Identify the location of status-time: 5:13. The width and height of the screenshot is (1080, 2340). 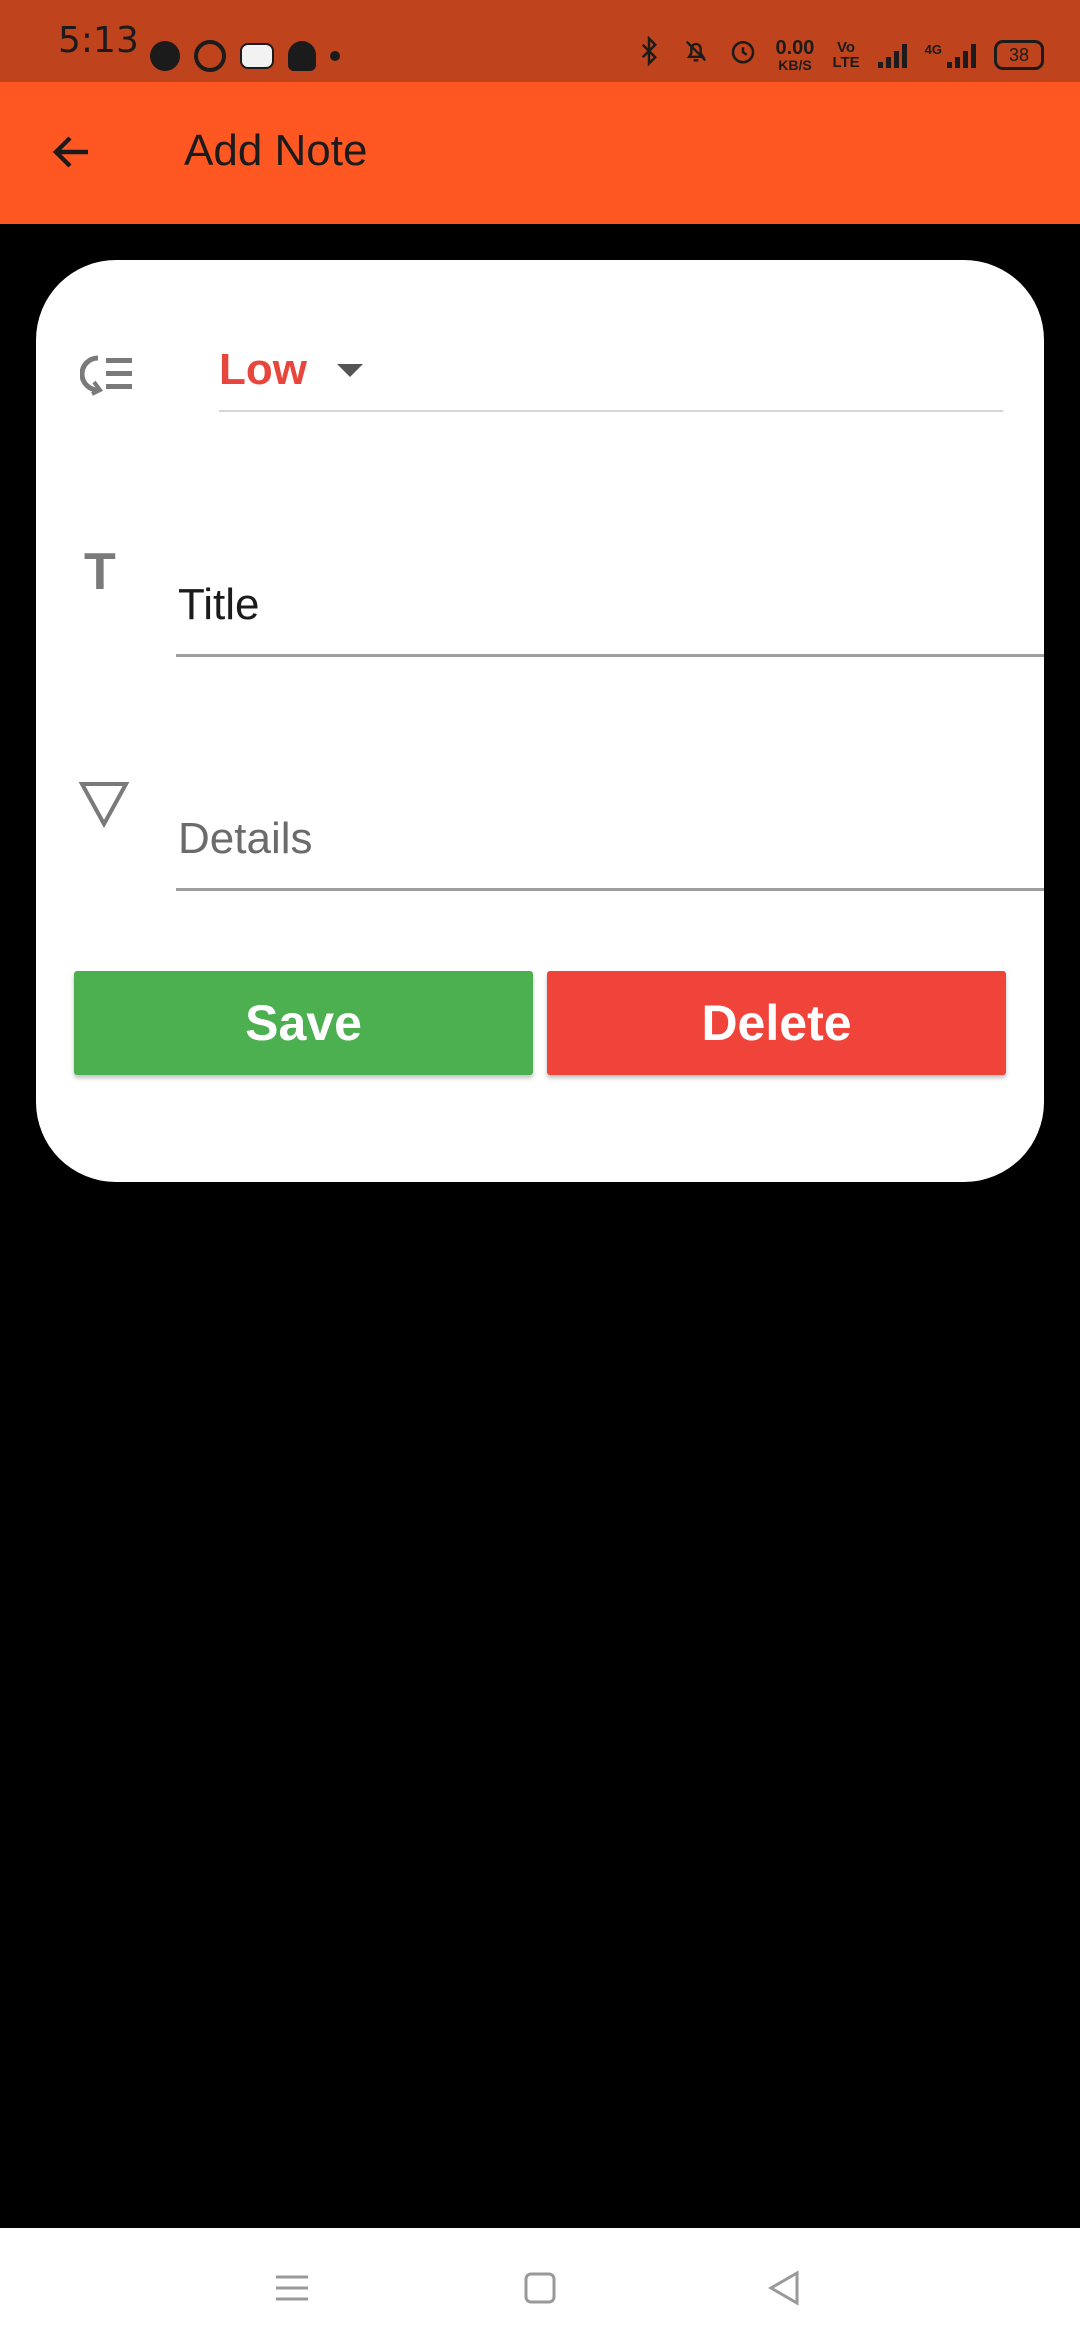
(98, 40).